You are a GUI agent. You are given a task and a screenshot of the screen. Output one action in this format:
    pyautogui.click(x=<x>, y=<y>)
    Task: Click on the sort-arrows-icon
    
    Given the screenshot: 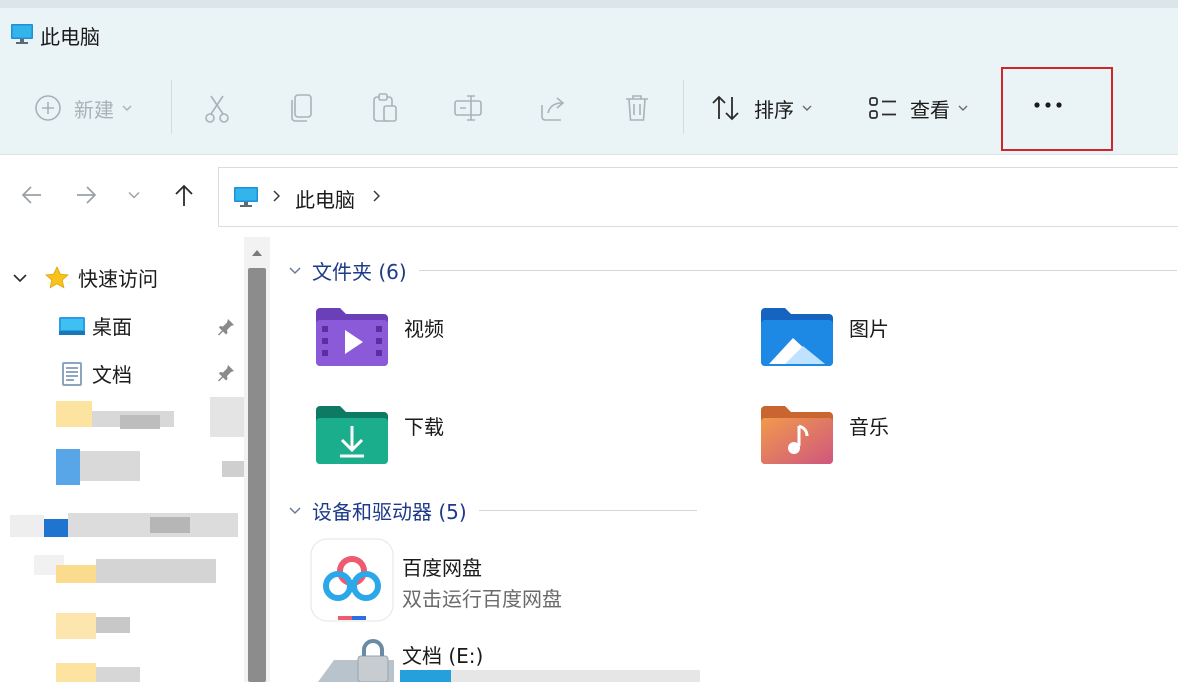 What is the action you would take?
    pyautogui.click(x=725, y=108)
    